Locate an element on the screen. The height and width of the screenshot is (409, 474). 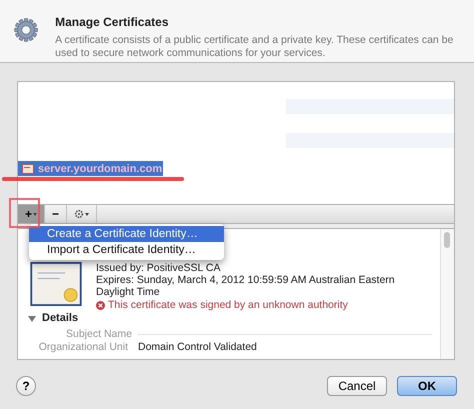
section-heading: Subject Name is located at coordinates (99, 334).